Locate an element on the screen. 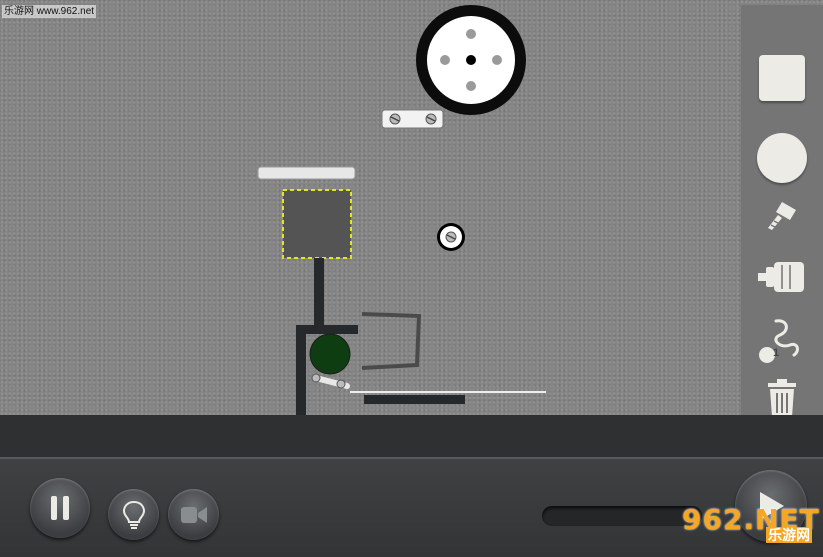 The width and height of the screenshot is (823, 557). small-lever is located at coordinates (330, 381).